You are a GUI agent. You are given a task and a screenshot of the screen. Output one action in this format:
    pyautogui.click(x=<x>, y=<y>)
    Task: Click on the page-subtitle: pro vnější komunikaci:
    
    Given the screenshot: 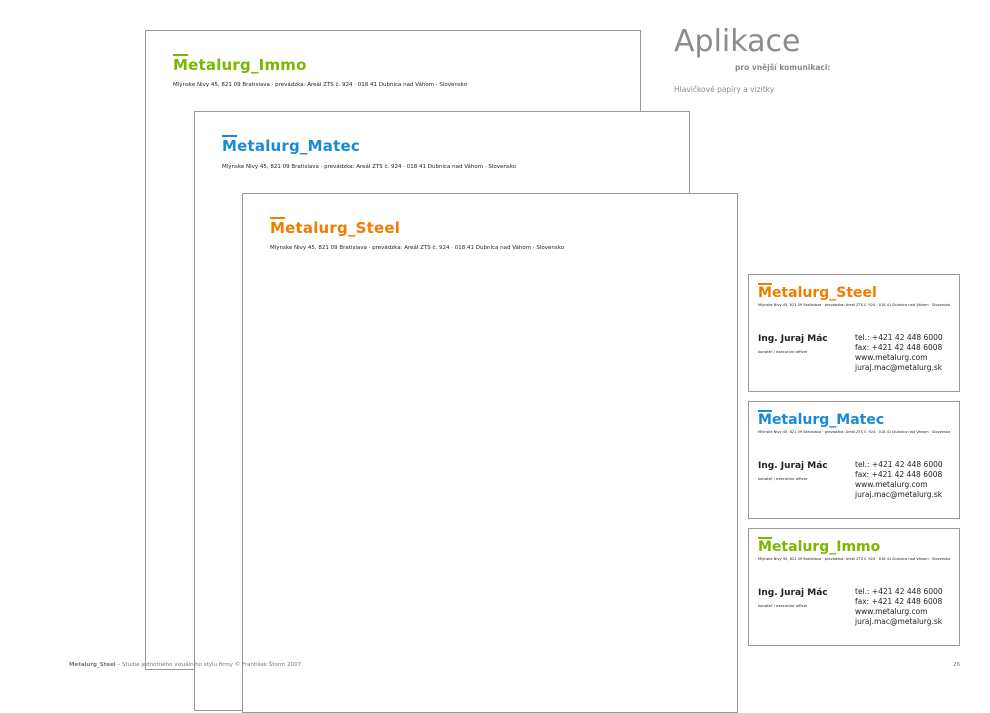 What is the action you would take?
    pyautogui.click(x=783, y=67)
    